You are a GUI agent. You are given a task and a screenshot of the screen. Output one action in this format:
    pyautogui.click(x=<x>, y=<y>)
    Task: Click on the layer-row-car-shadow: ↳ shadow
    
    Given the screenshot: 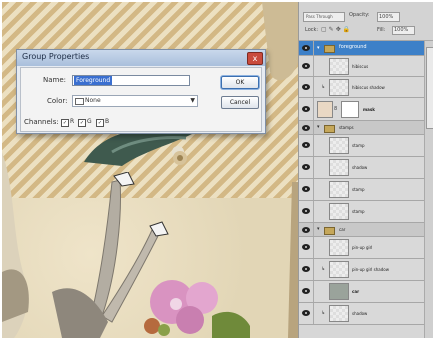 What is the action you would take?
    pyautogui.click(x=361, y=314)
    